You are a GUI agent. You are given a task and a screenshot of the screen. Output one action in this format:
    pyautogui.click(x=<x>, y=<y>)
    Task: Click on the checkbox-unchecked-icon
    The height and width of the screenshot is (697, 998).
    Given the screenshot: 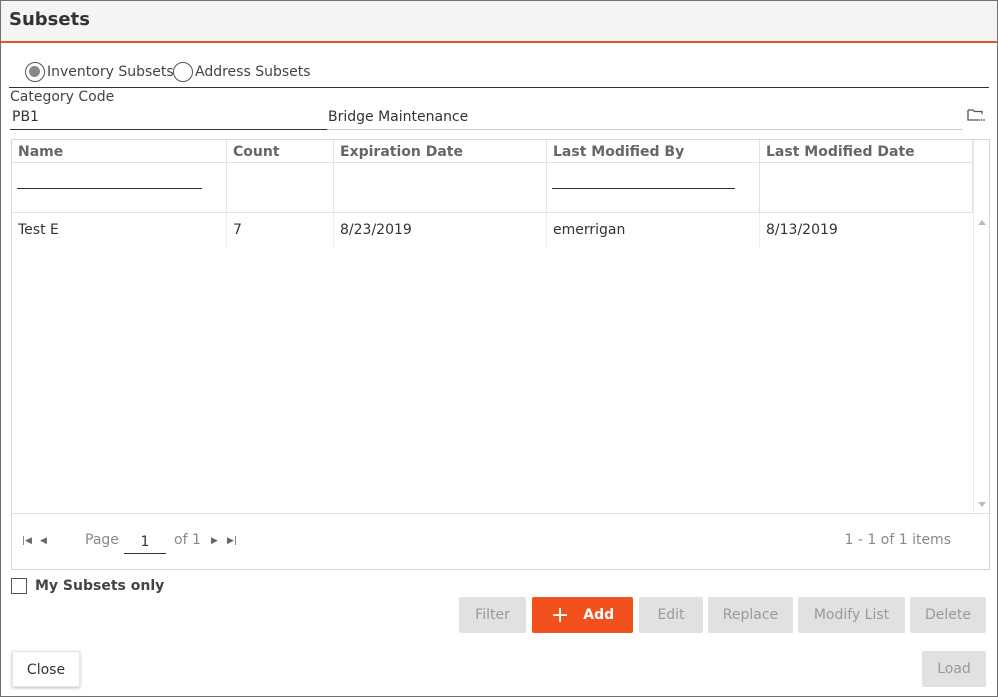 What is the action you would take?
    pyautogui.click(x=19, y=586)
    